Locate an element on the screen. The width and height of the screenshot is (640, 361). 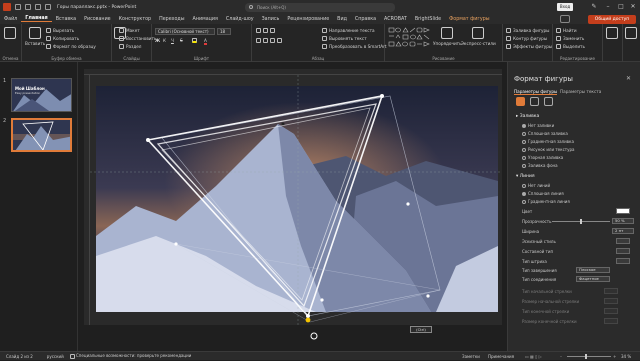
line-option: Градиентная линия is located at coordinates (546, 201).